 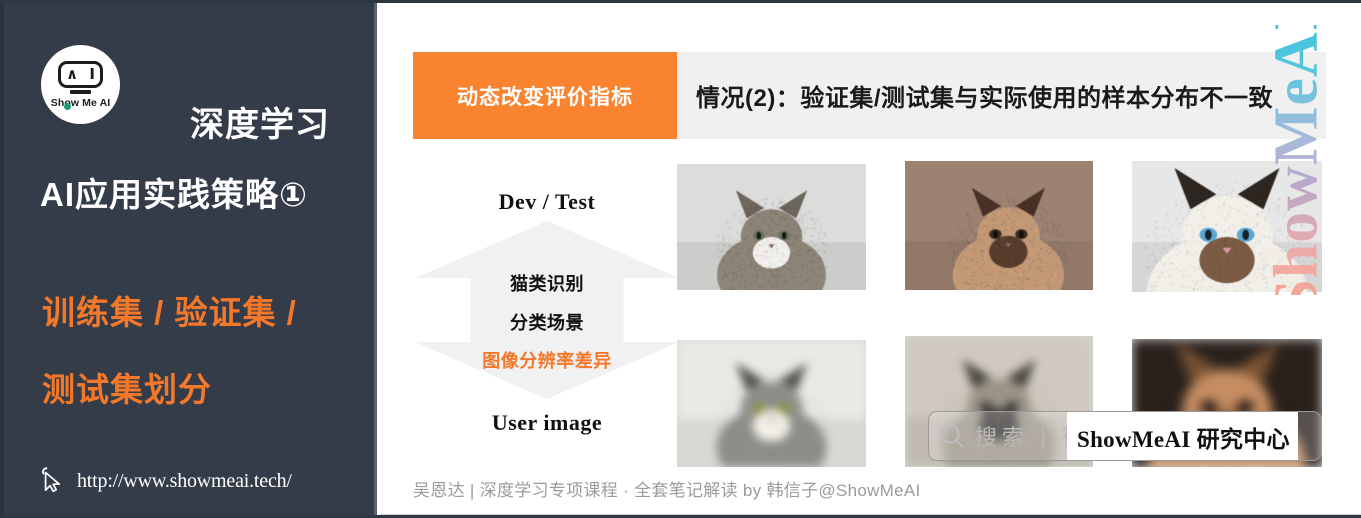 I want to click on footer-divider, so click(x=870, y=514).